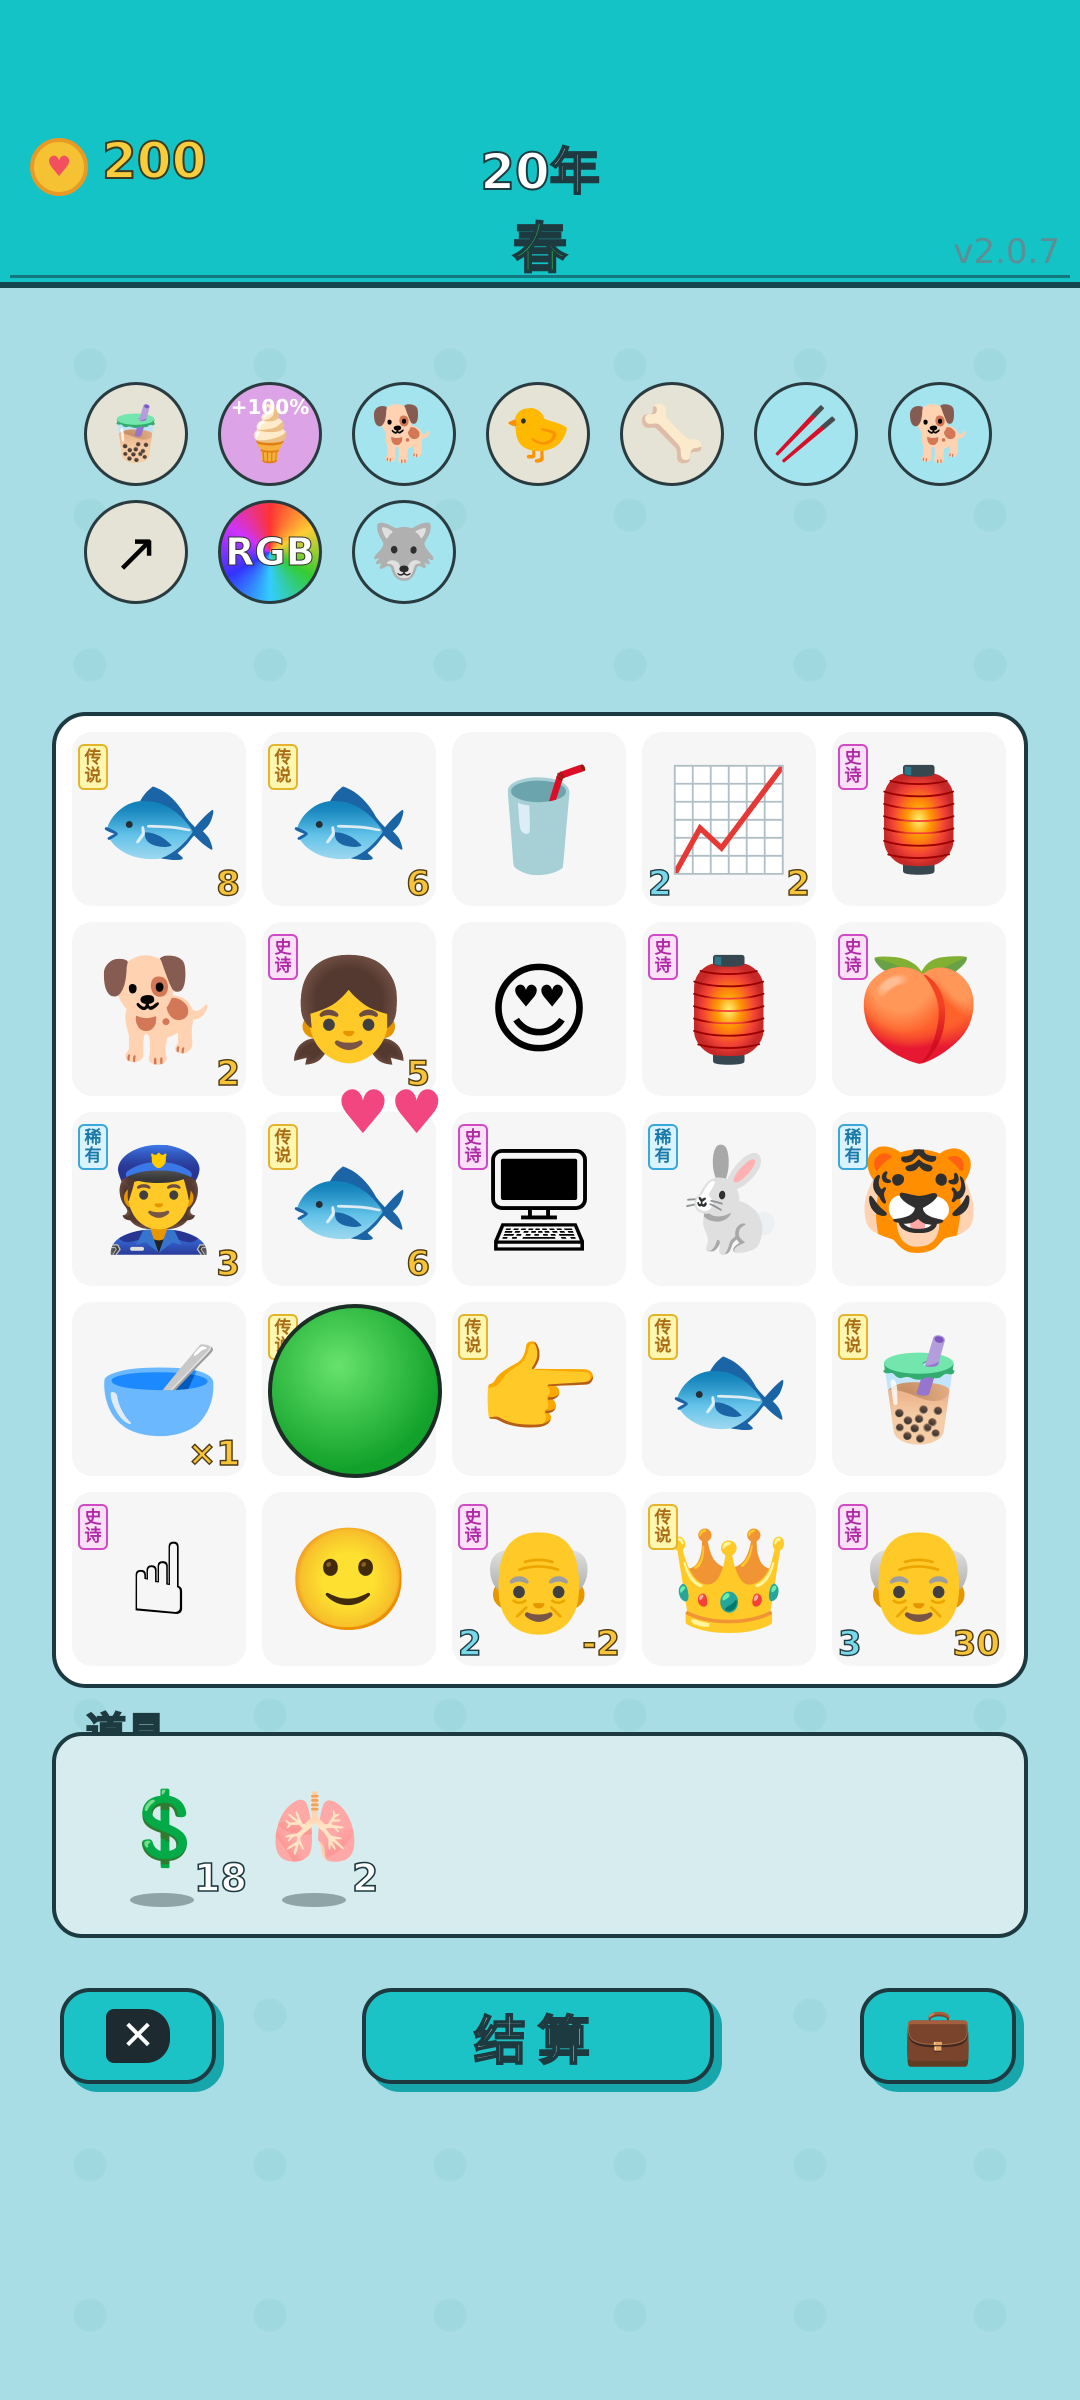 The height and width of the screenshot is (2400, 1080). Describe the element at coordinates (214, 1453) in the screenshot. I see `value-counter: ×1` at that location.